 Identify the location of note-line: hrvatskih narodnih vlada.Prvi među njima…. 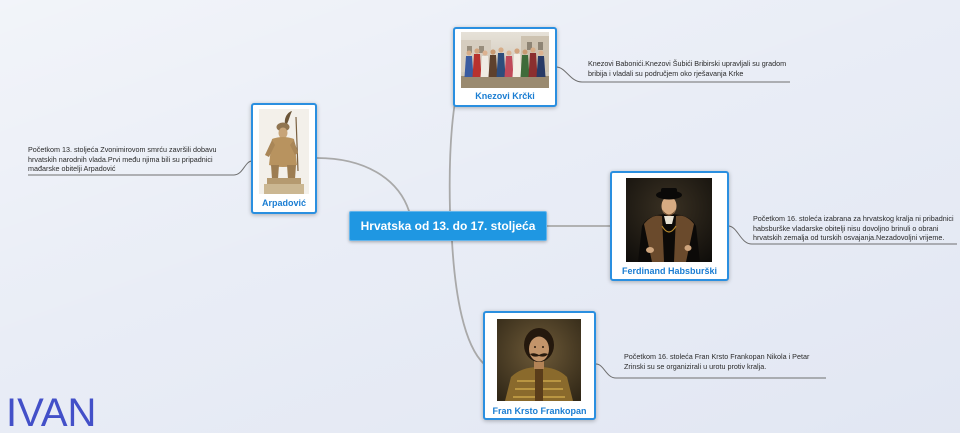
(120, 159).